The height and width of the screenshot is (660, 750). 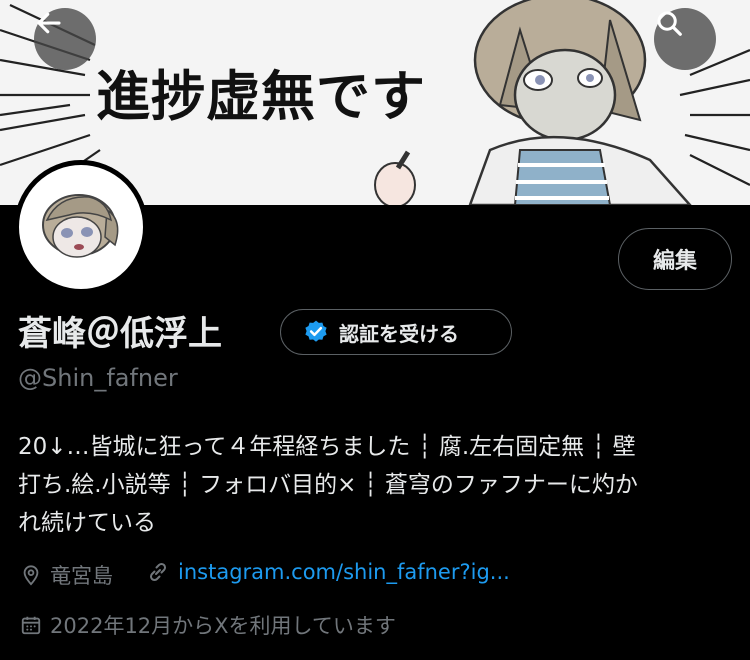 I want to click on username-handle: @Shin_fafner, so click(x=98, y=378).